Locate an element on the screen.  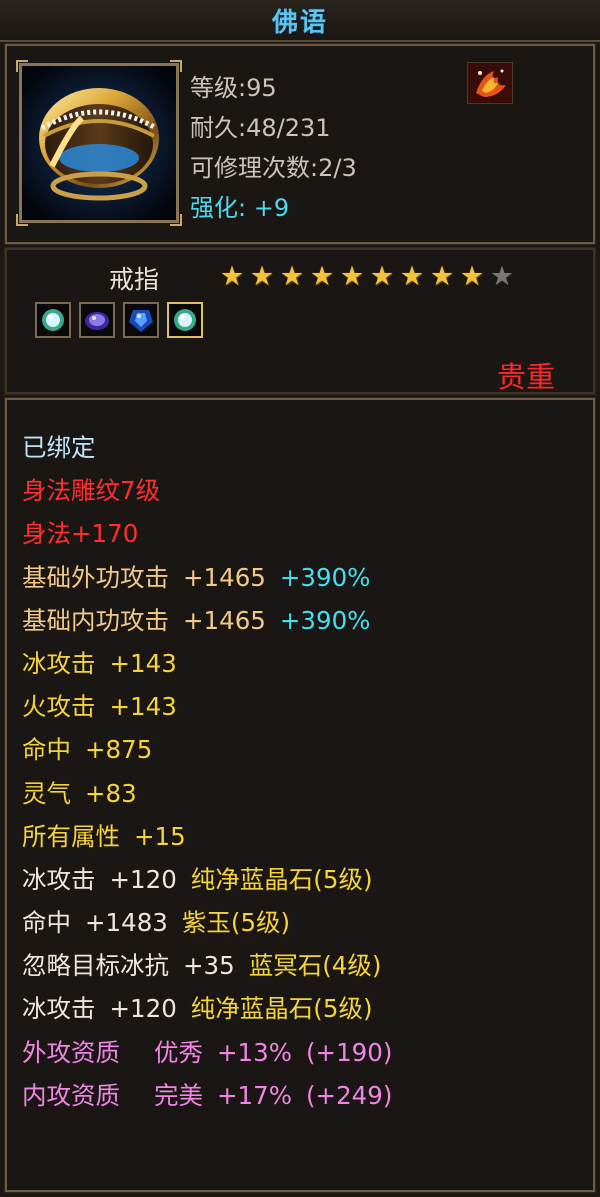
blue-gem-icon is located at coordinates (141, 320).